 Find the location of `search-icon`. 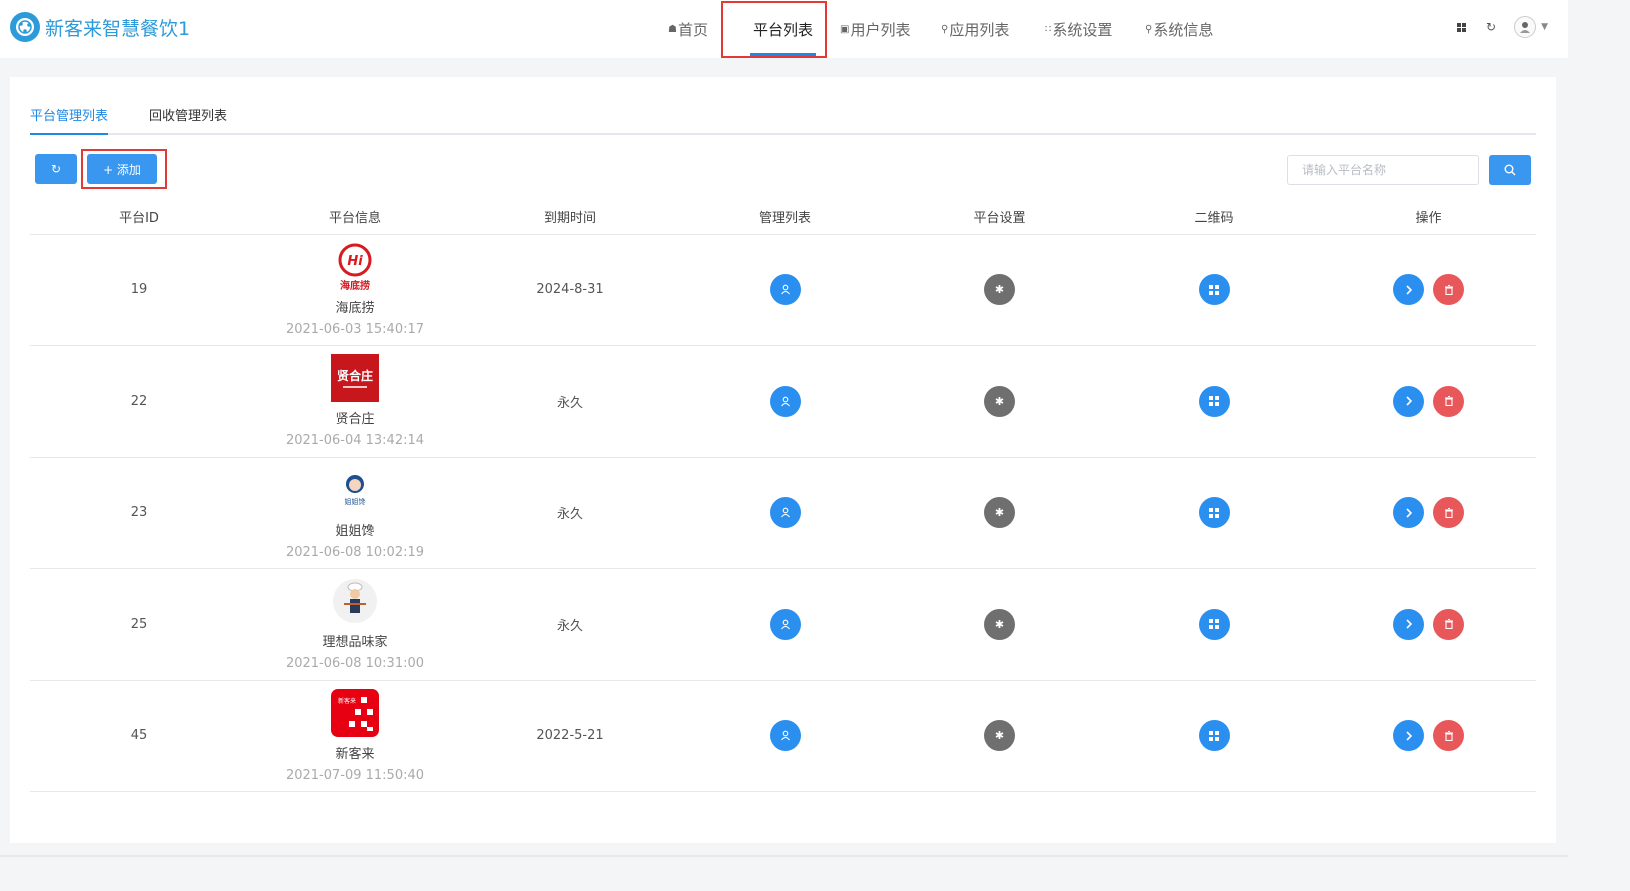

search-icon is located at coordinates (1510, 170).